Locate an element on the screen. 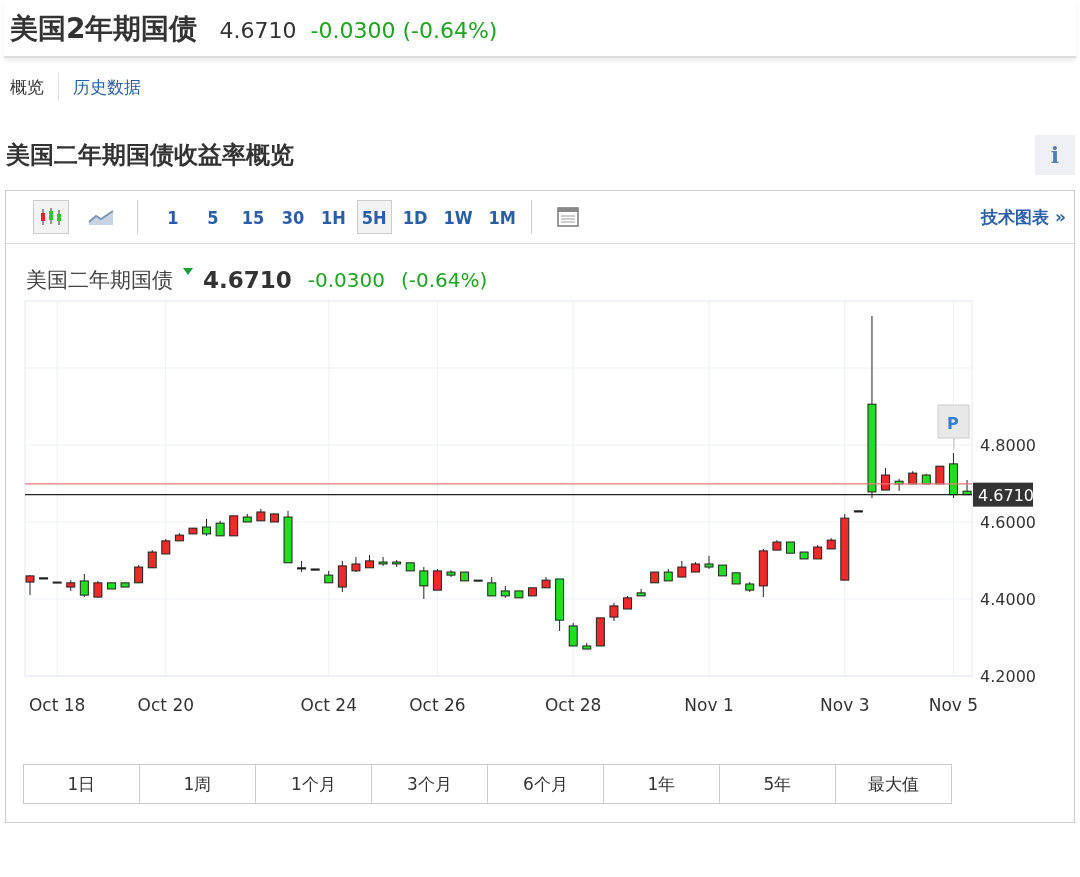  price-value: 4.6710 is located at coordinates (258, 30).